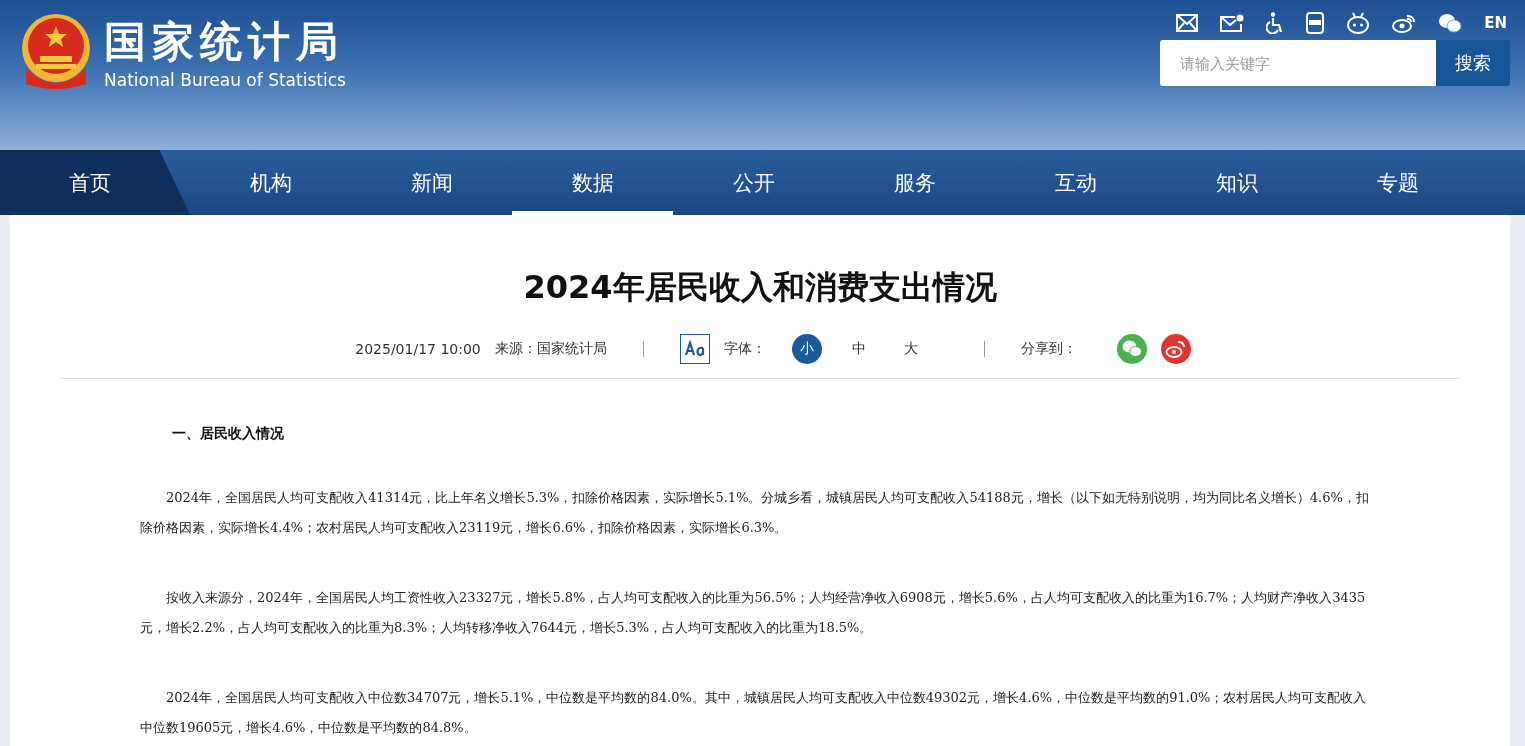 The height and width of the screenshot is (746, 1525). What do you see at coordinates (754, 713) in the screenshot?
I see `paragraph: 2024年，全国居民人均可支配收入中位数34707元，增长5.1%，中位数是平均数的84.0%。其中，城镇居民人均可支配收入中位数49302元，增长4.6%，中位数是平均数的91.0%；农村居民人均可支配收入中位数19605元，增长4.6%，中位数是平均数的84.8%。` at bounding box center [754, 713].